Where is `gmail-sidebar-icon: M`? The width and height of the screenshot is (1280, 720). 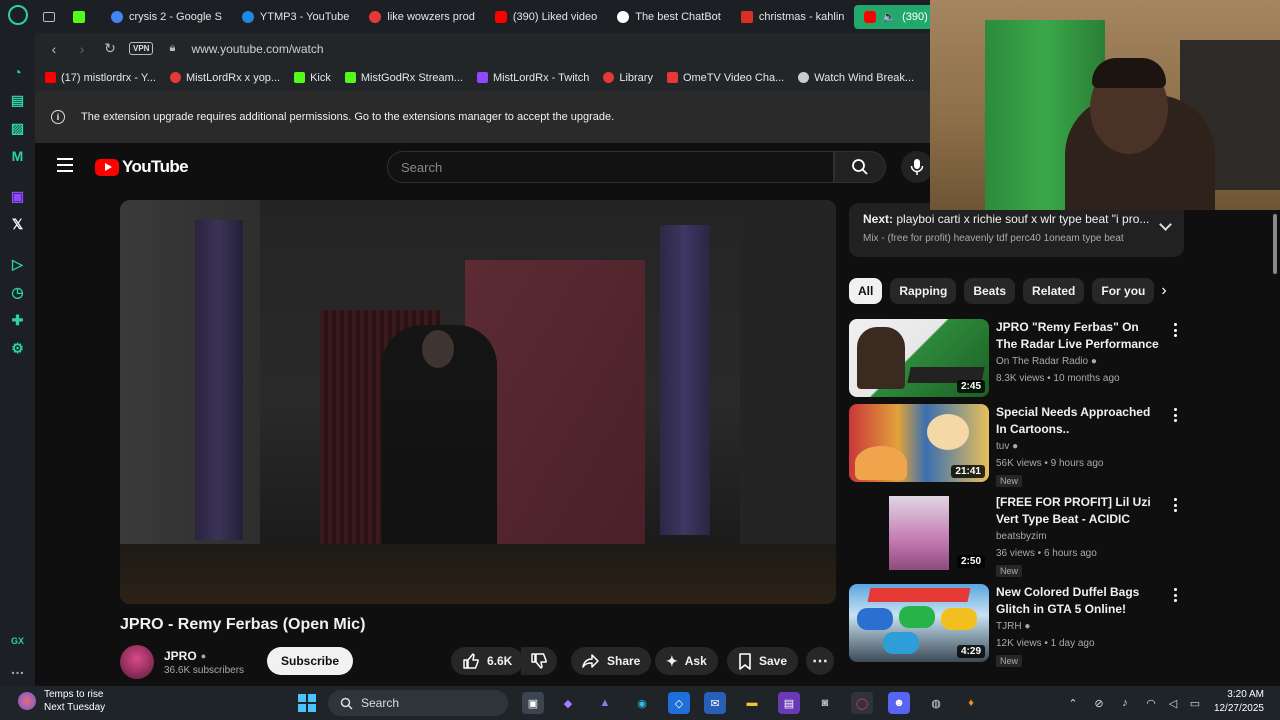 gmail-sidebar-icon: M is located at coordinates (18, 156).